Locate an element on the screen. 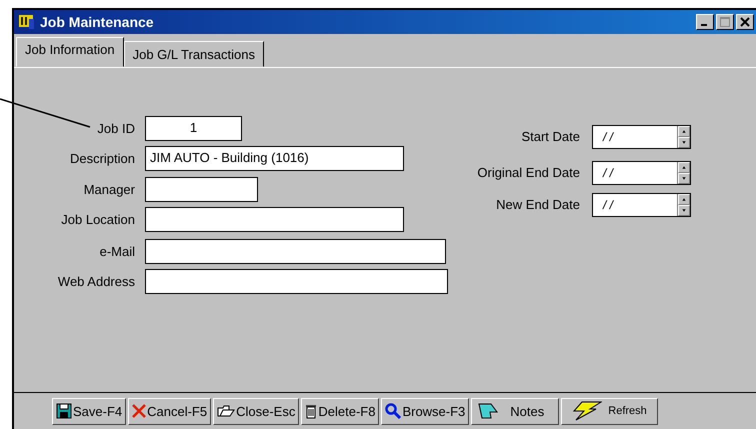 This screenshot has width=756, height=429. maximize-icon is located at coordinates (725, 22).